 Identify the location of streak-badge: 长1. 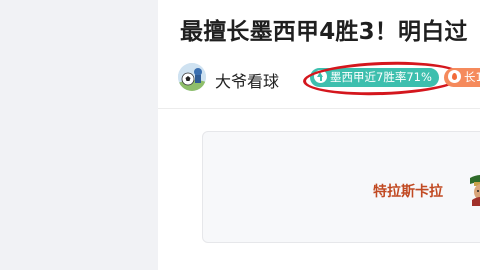
(462, 77).